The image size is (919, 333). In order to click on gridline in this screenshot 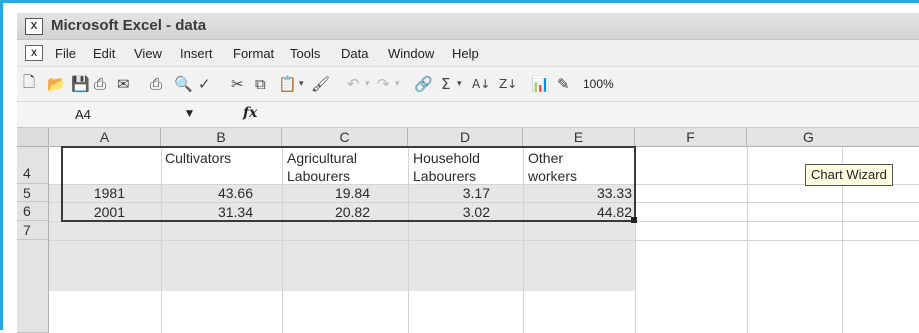, I will do `click(484, 240)`.